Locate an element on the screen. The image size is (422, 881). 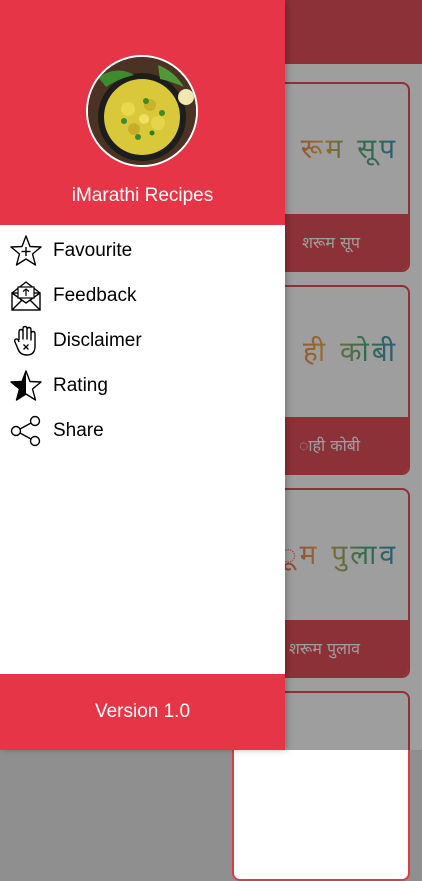
menu-label: Rating is located at coordinates (80, 385).